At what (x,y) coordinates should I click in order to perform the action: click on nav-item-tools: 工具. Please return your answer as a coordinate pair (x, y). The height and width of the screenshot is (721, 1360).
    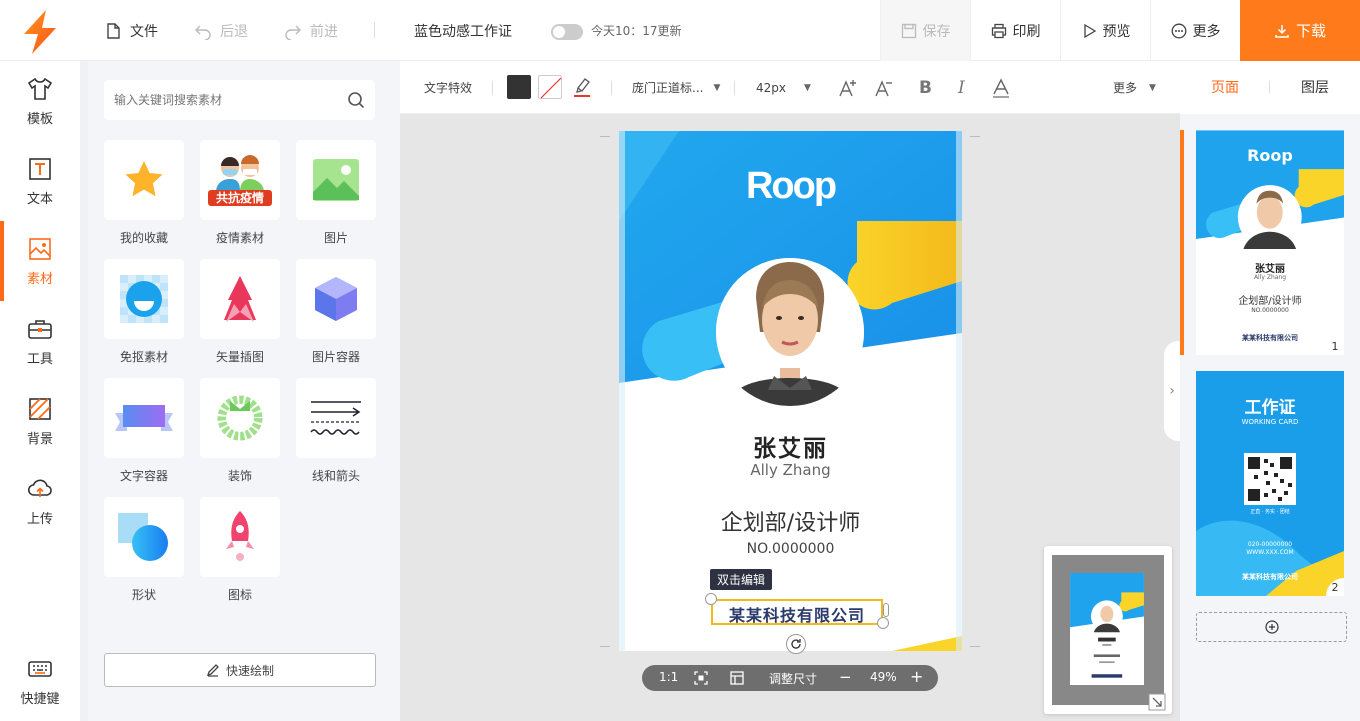
    Looking at the image, I should click on (40, 341).